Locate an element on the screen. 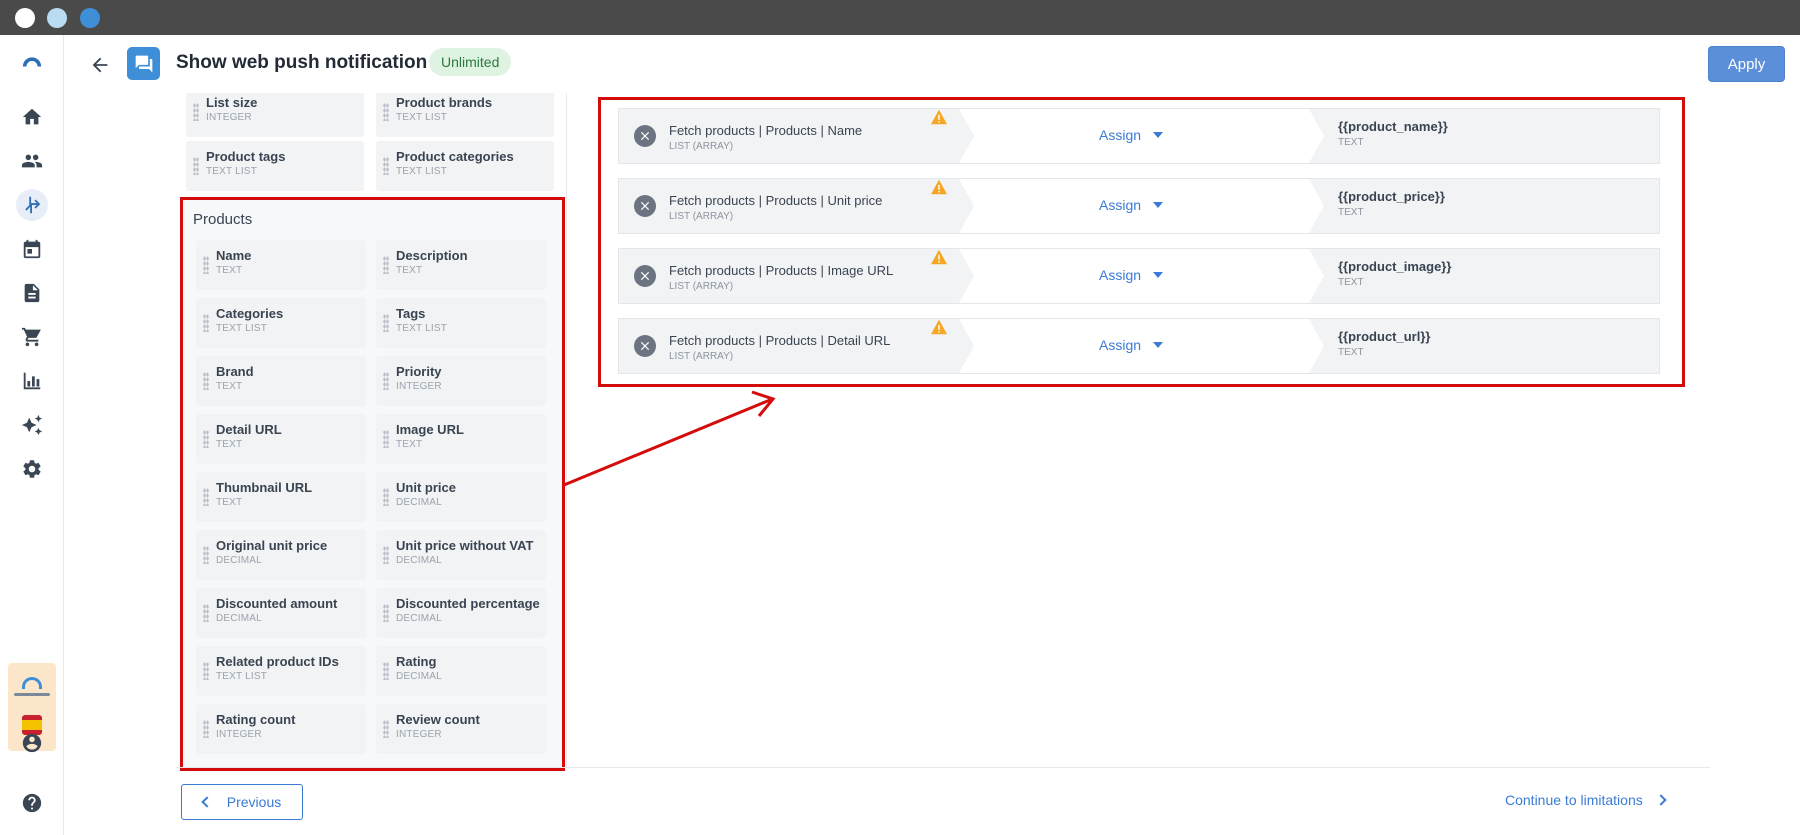 The image size is (1800, 835). product-field-chip: Description TEXT is located at coordinates (461, 265).